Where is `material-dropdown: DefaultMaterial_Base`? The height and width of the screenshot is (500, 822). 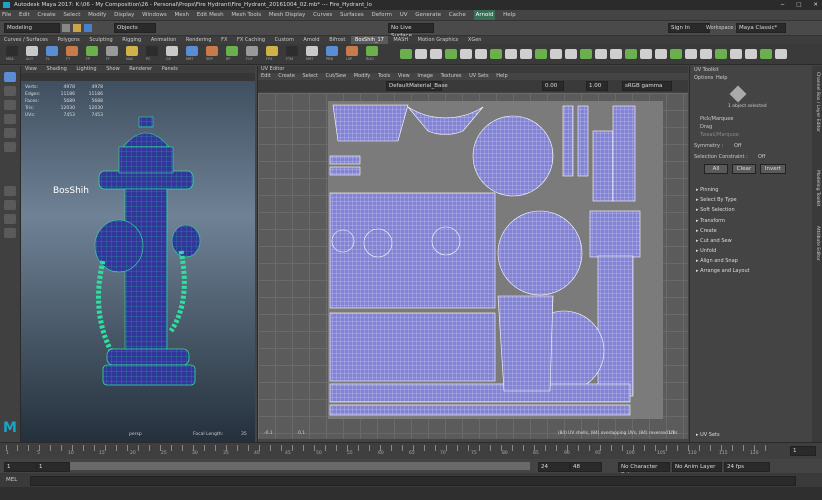 material-dropdown: DefaultMaterial_Base is located at coordinates (417, 86).